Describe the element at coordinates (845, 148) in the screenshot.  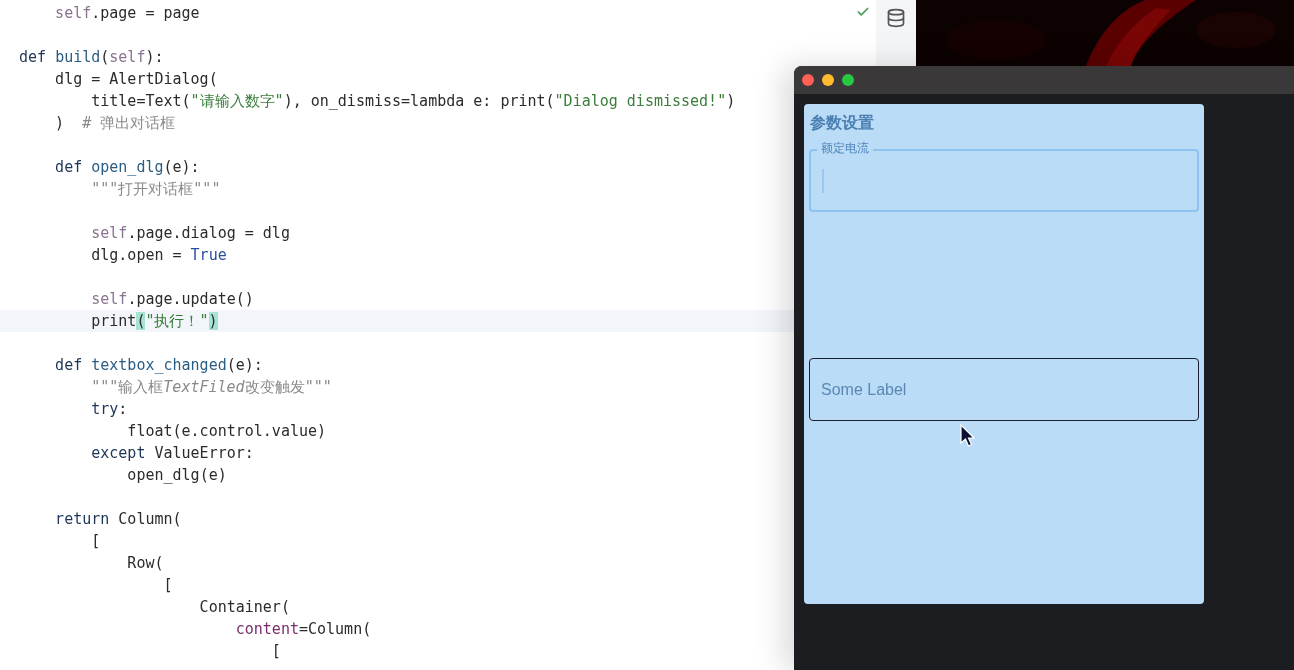
I see `field-label: 额定电流` at that location.